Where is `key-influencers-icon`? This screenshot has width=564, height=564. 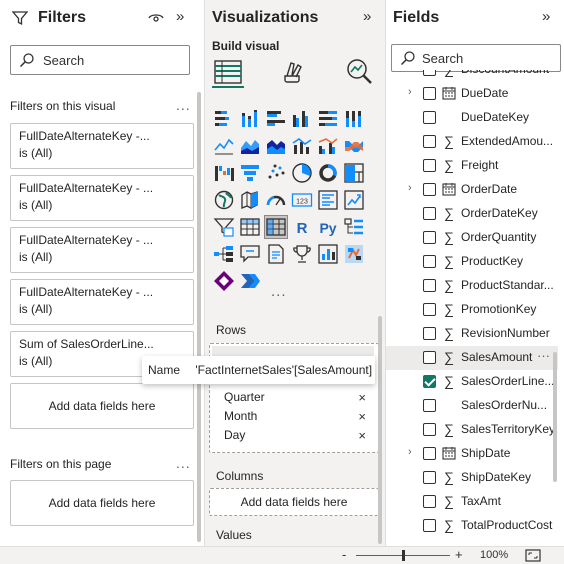 key-influencers-icon is located at coordinates (354, 227).